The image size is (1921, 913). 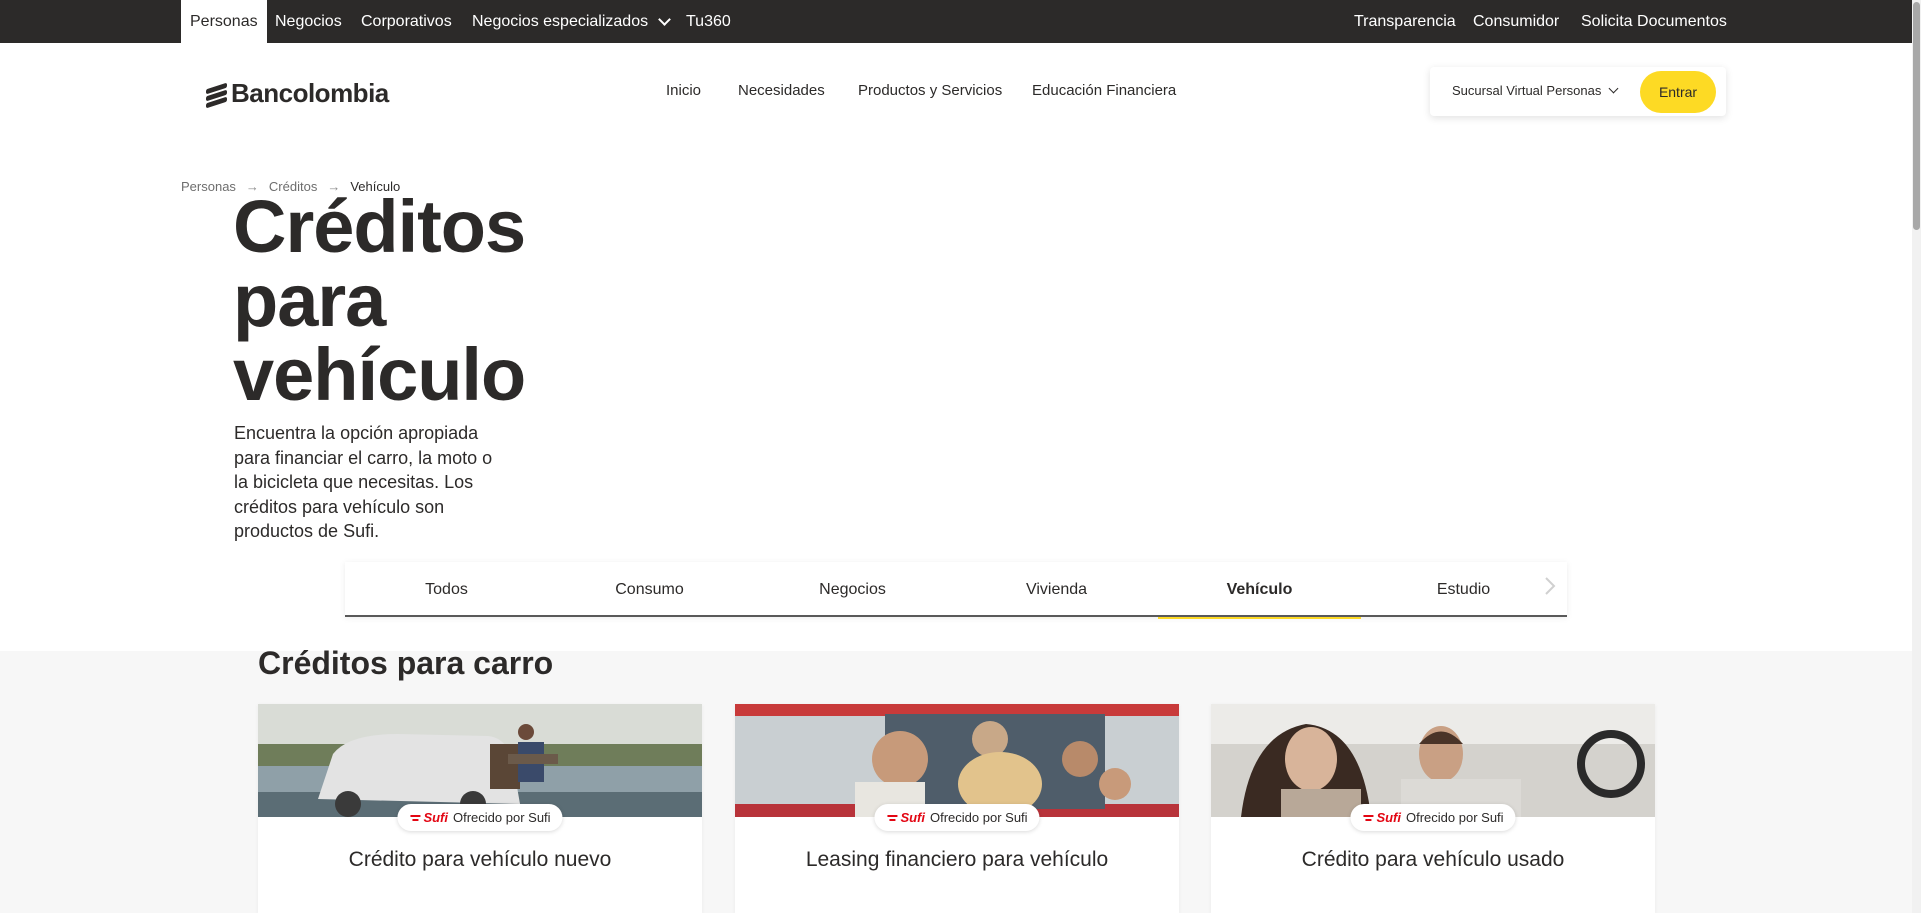 I want to click on bancolombia-logo: Bancolombia, so click(x=296, y=93).